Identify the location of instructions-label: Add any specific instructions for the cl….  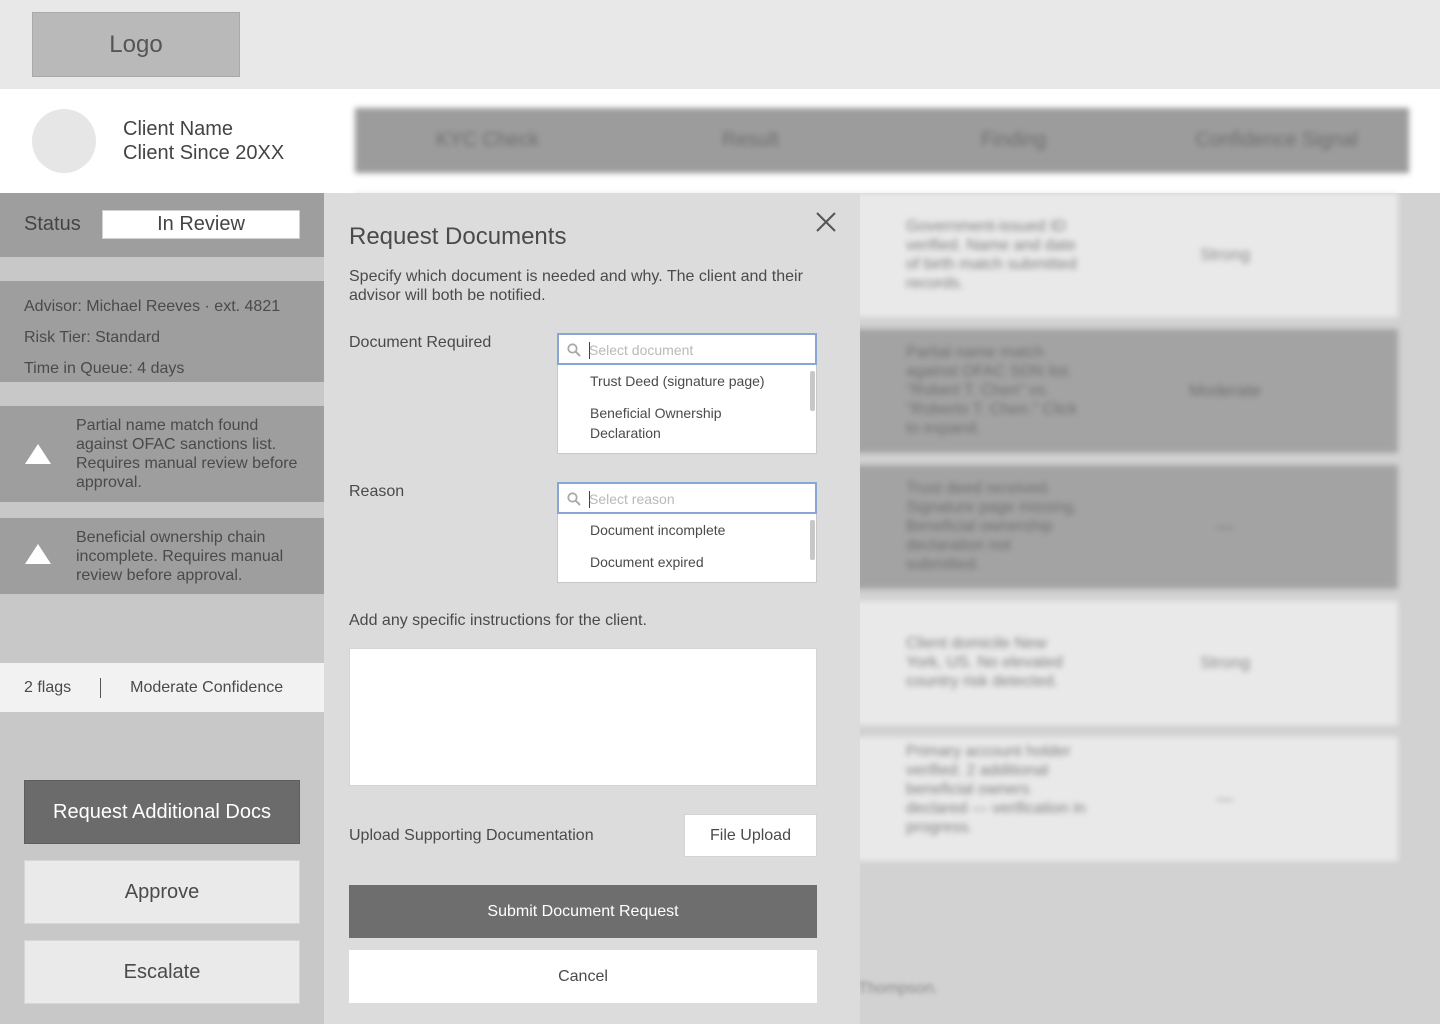
(498, 620).